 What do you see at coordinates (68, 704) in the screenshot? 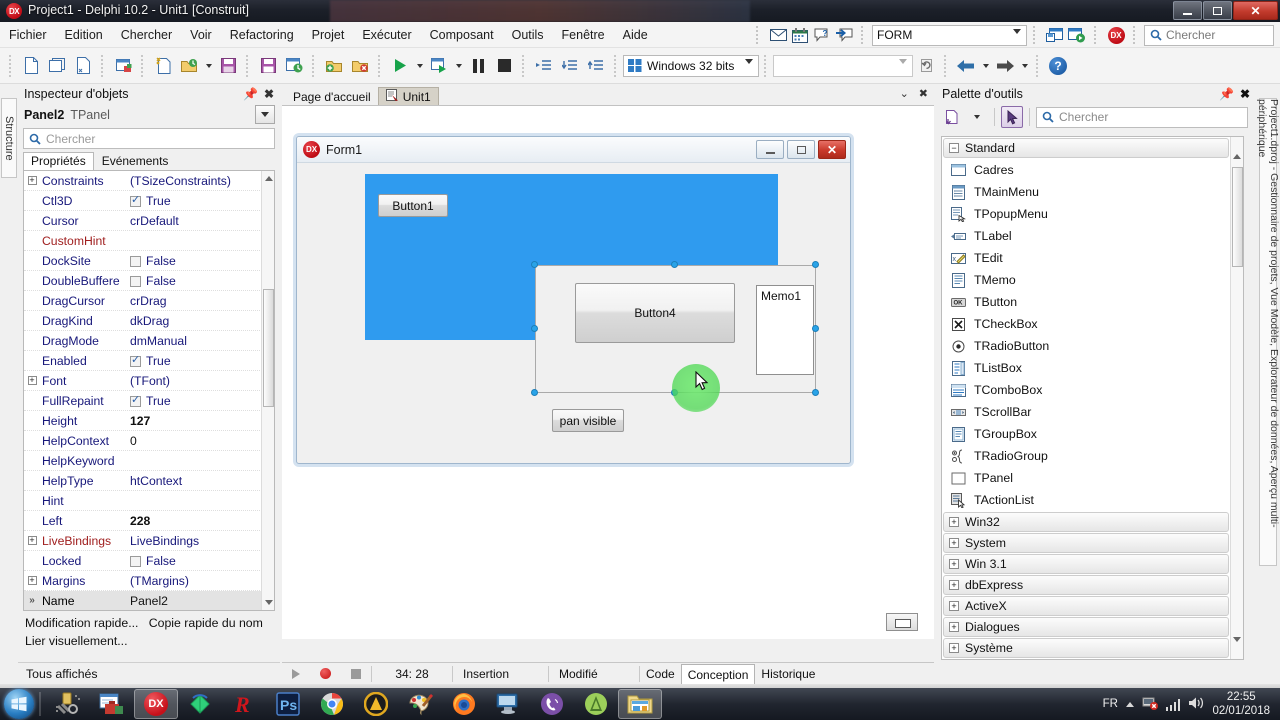
I see `quick-tools-icon` at bounding box center [68, 704].